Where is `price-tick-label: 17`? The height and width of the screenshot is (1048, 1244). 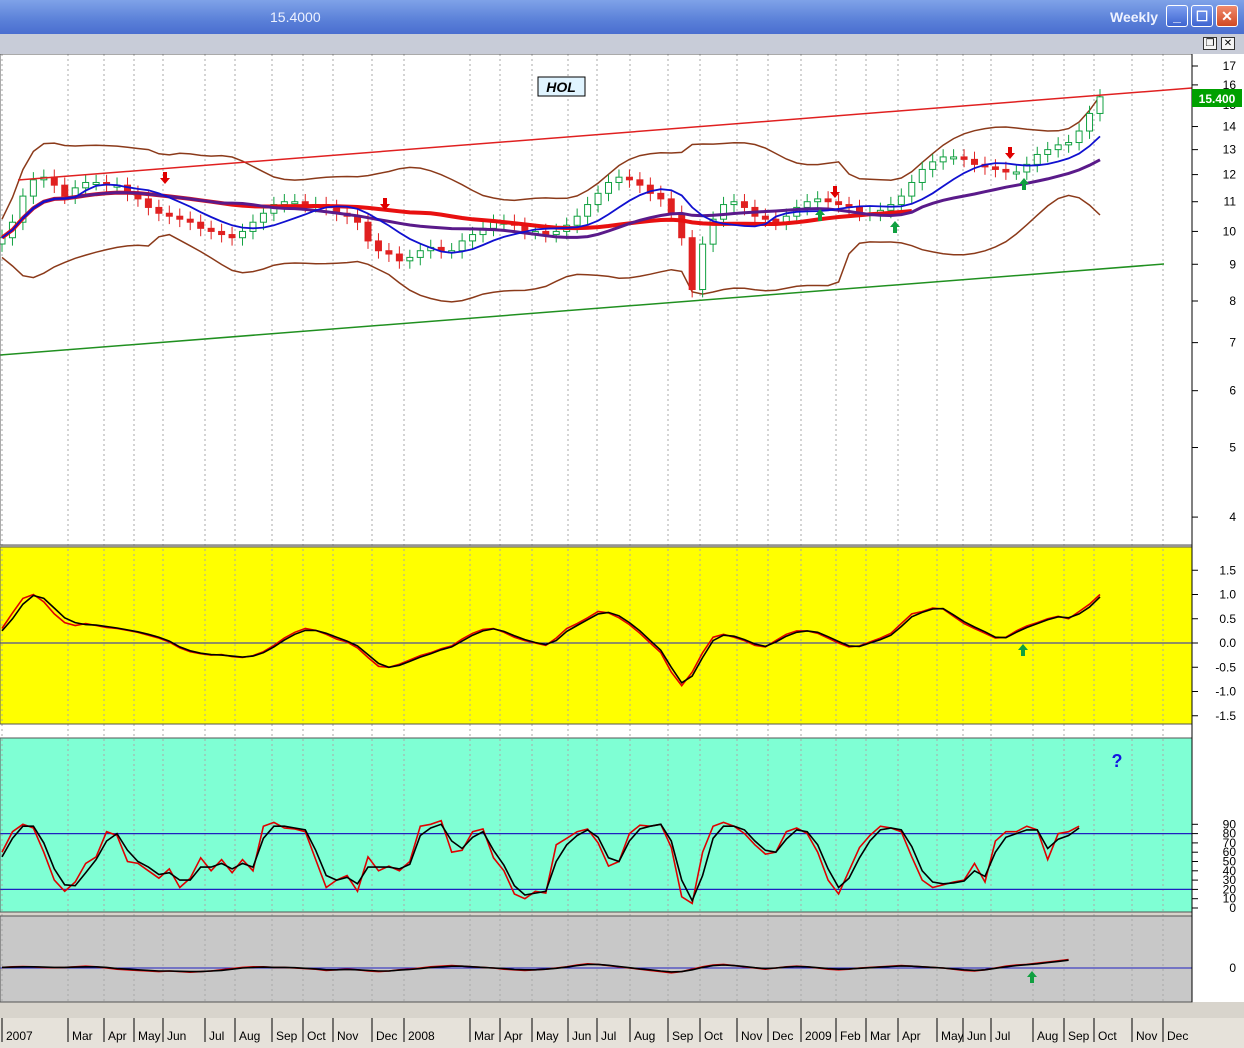 price-tick-label: 17 is located at coordinates (1230, 66).